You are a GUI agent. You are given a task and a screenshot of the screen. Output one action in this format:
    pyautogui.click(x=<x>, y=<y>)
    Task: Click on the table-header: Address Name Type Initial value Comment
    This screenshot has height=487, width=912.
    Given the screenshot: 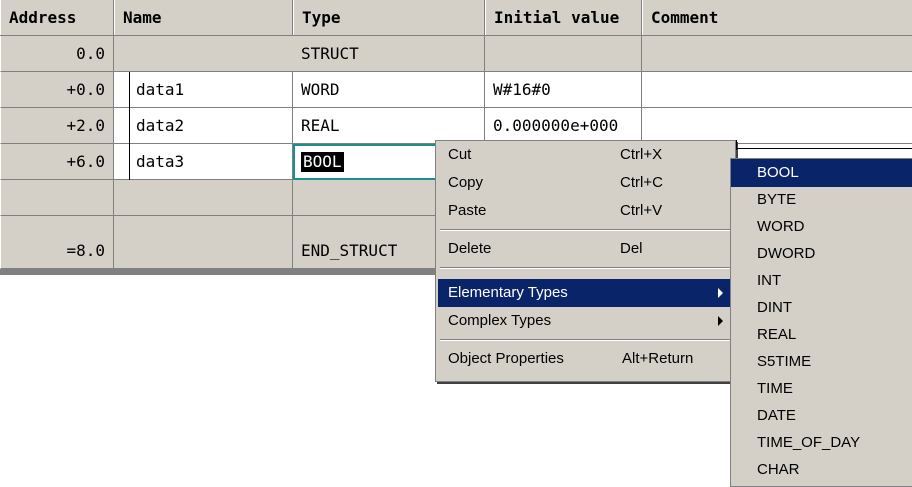 What is the action you would take?
    pyautogui.click(x=456, y=18)
    